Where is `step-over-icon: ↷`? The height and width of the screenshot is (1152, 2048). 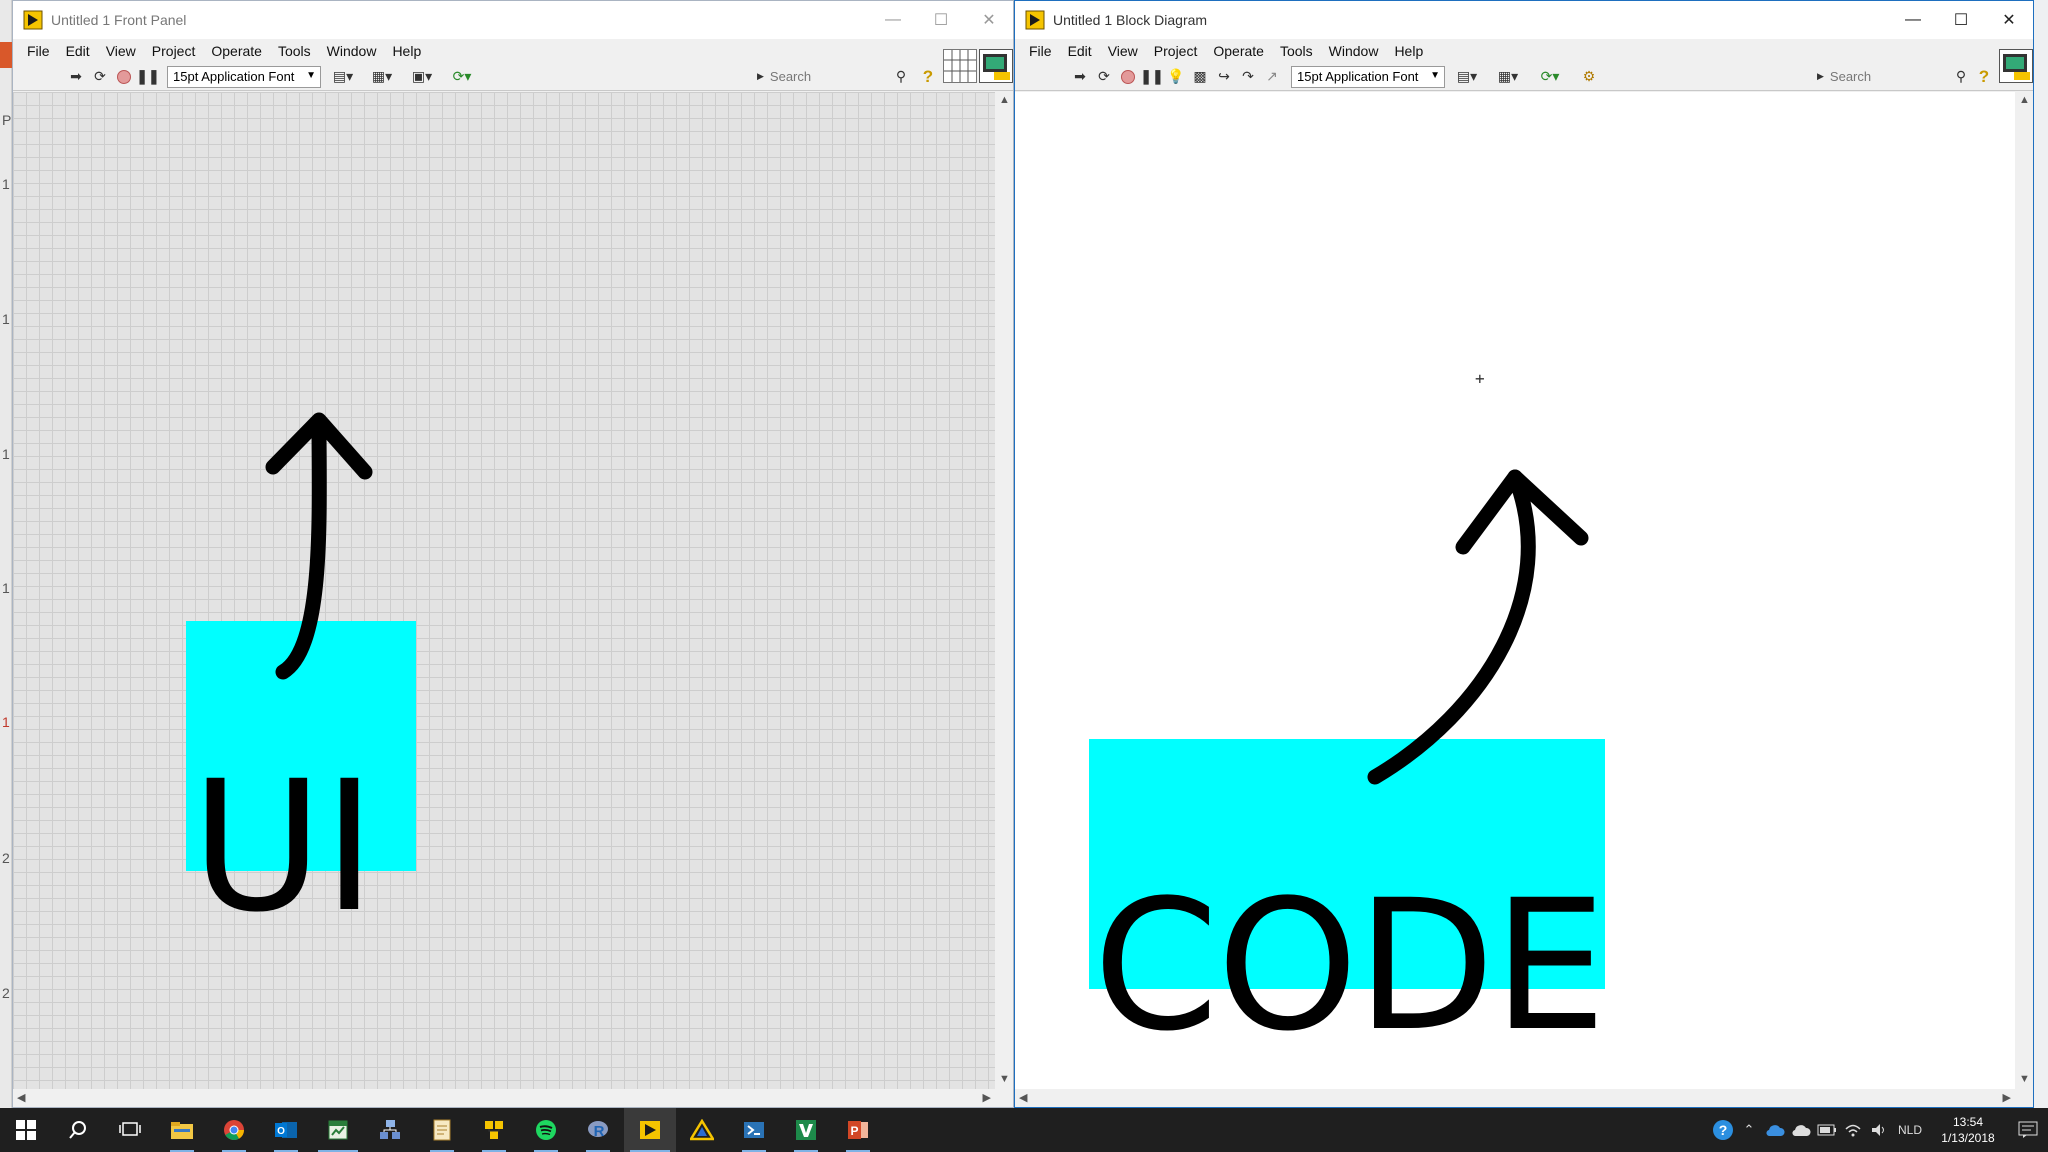
step-over-icon: ↷ is located at coordinates (1248, 77).